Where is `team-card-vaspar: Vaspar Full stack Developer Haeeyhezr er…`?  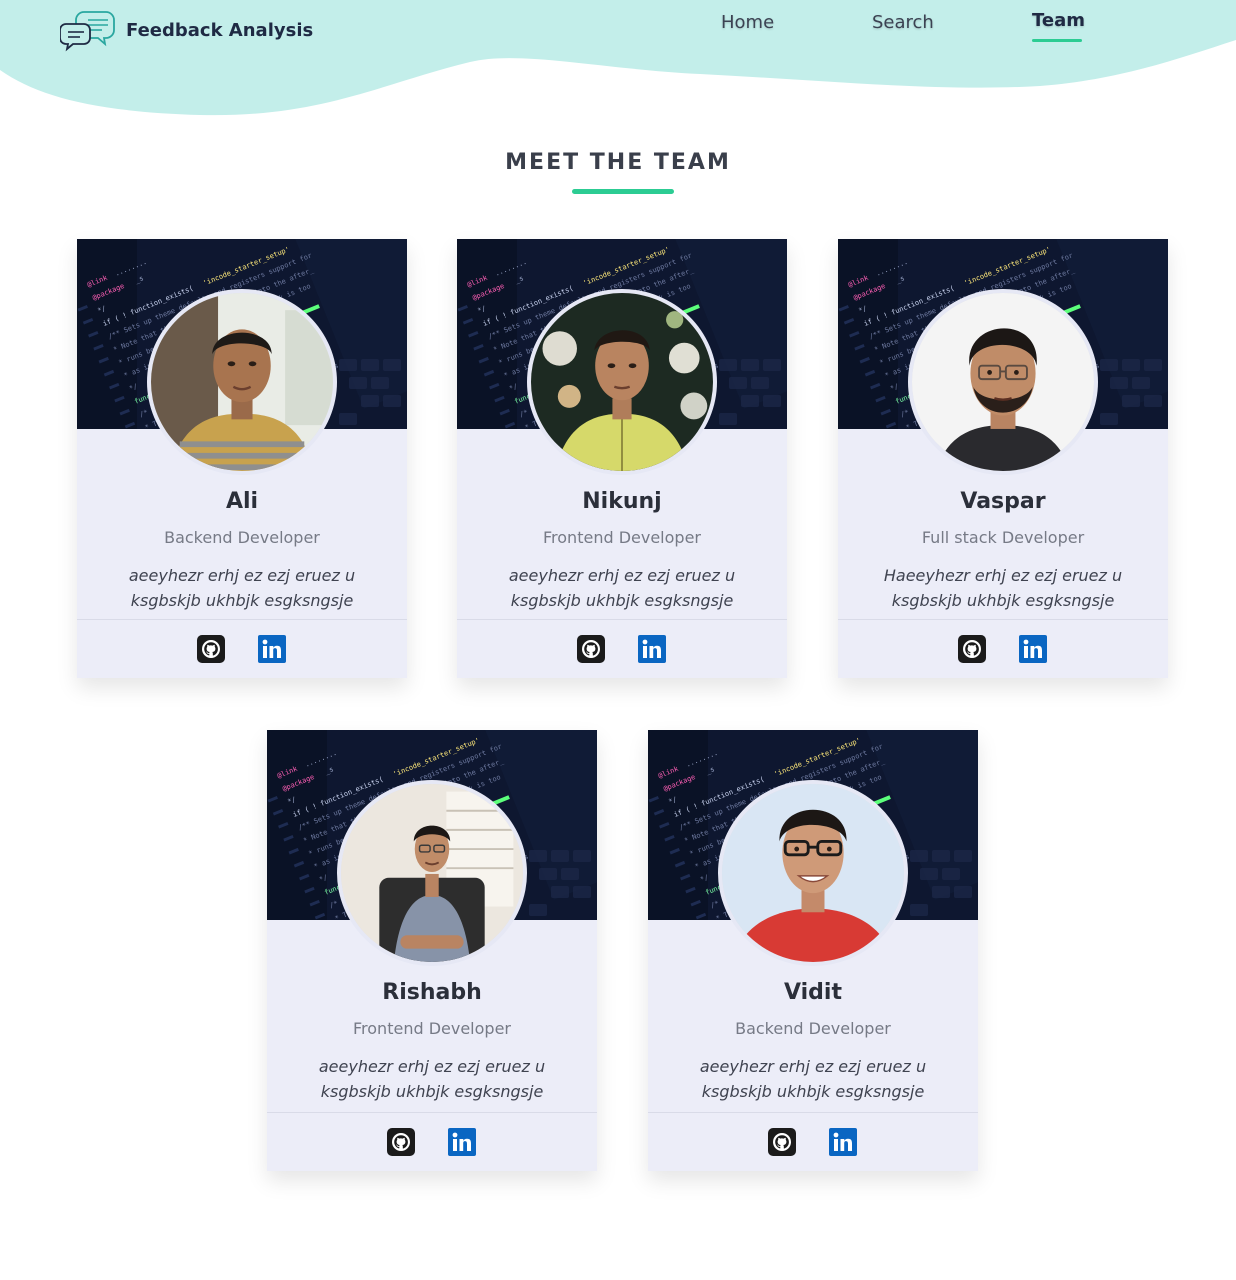
team-card-vaspar: Vaspar Full stack Developer Haeeyhezr er… is located at coordinates (1003, 458).